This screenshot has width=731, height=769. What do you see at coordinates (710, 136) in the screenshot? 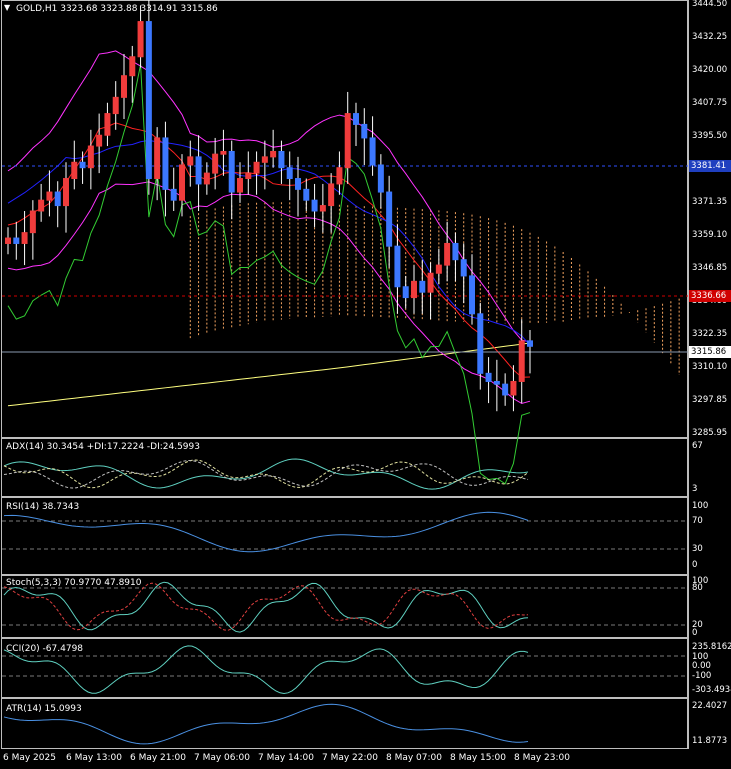
I see `price-tick: 3395.50` at bounding box center [710, 136].